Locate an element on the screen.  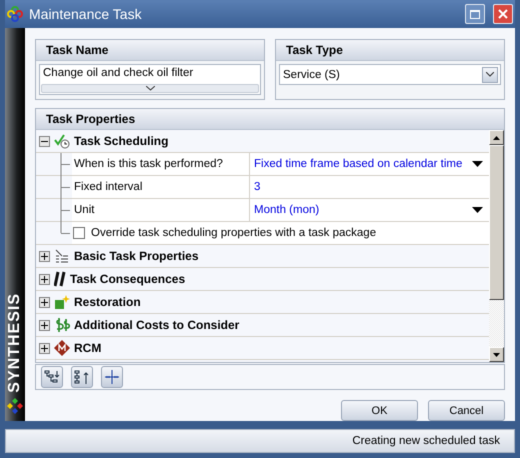
checkbox is located at coordinates (79, 233).